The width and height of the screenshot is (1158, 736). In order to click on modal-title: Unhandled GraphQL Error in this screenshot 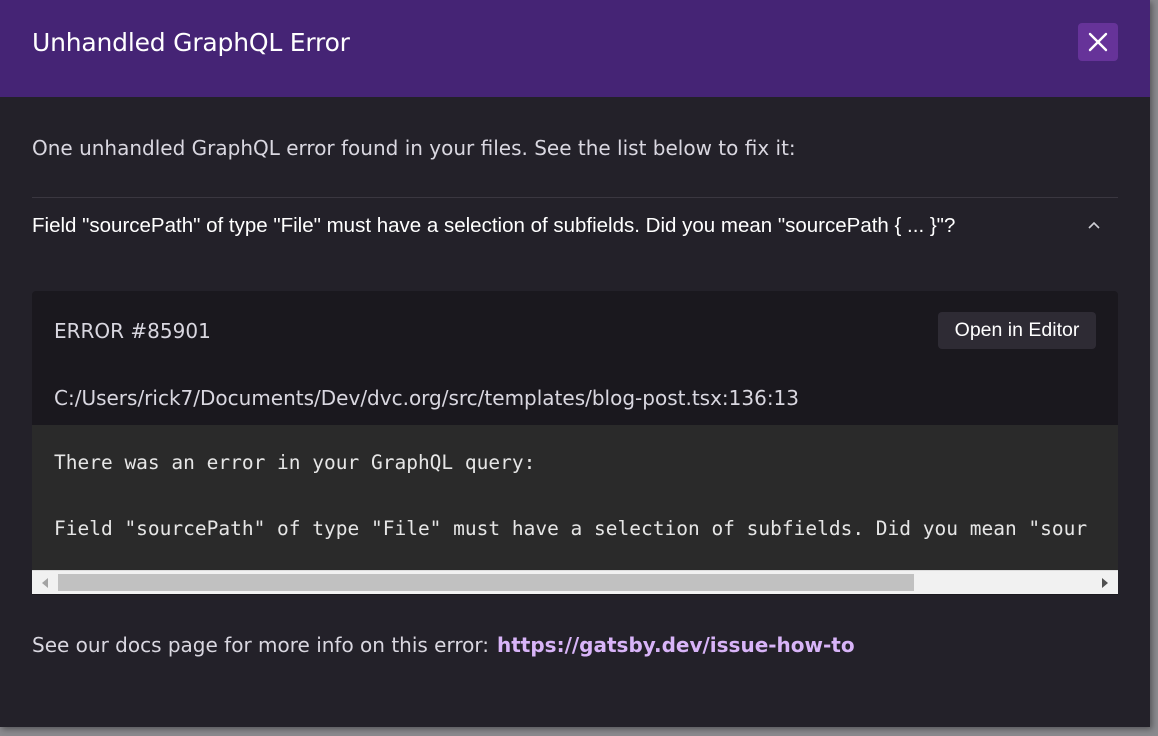, I will do `click(191, 42)`.